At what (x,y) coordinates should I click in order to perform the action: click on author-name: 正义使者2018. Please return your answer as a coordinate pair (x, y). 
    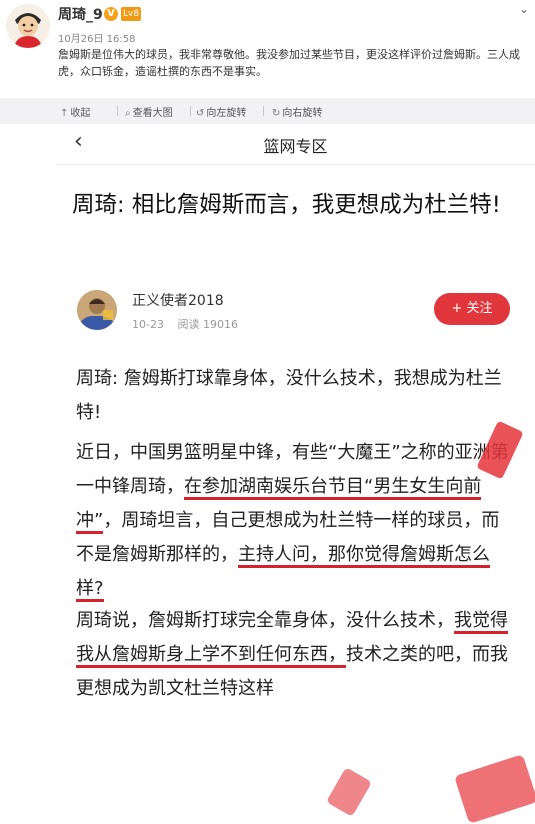
    Looking at the image, I should click on (178, 300).